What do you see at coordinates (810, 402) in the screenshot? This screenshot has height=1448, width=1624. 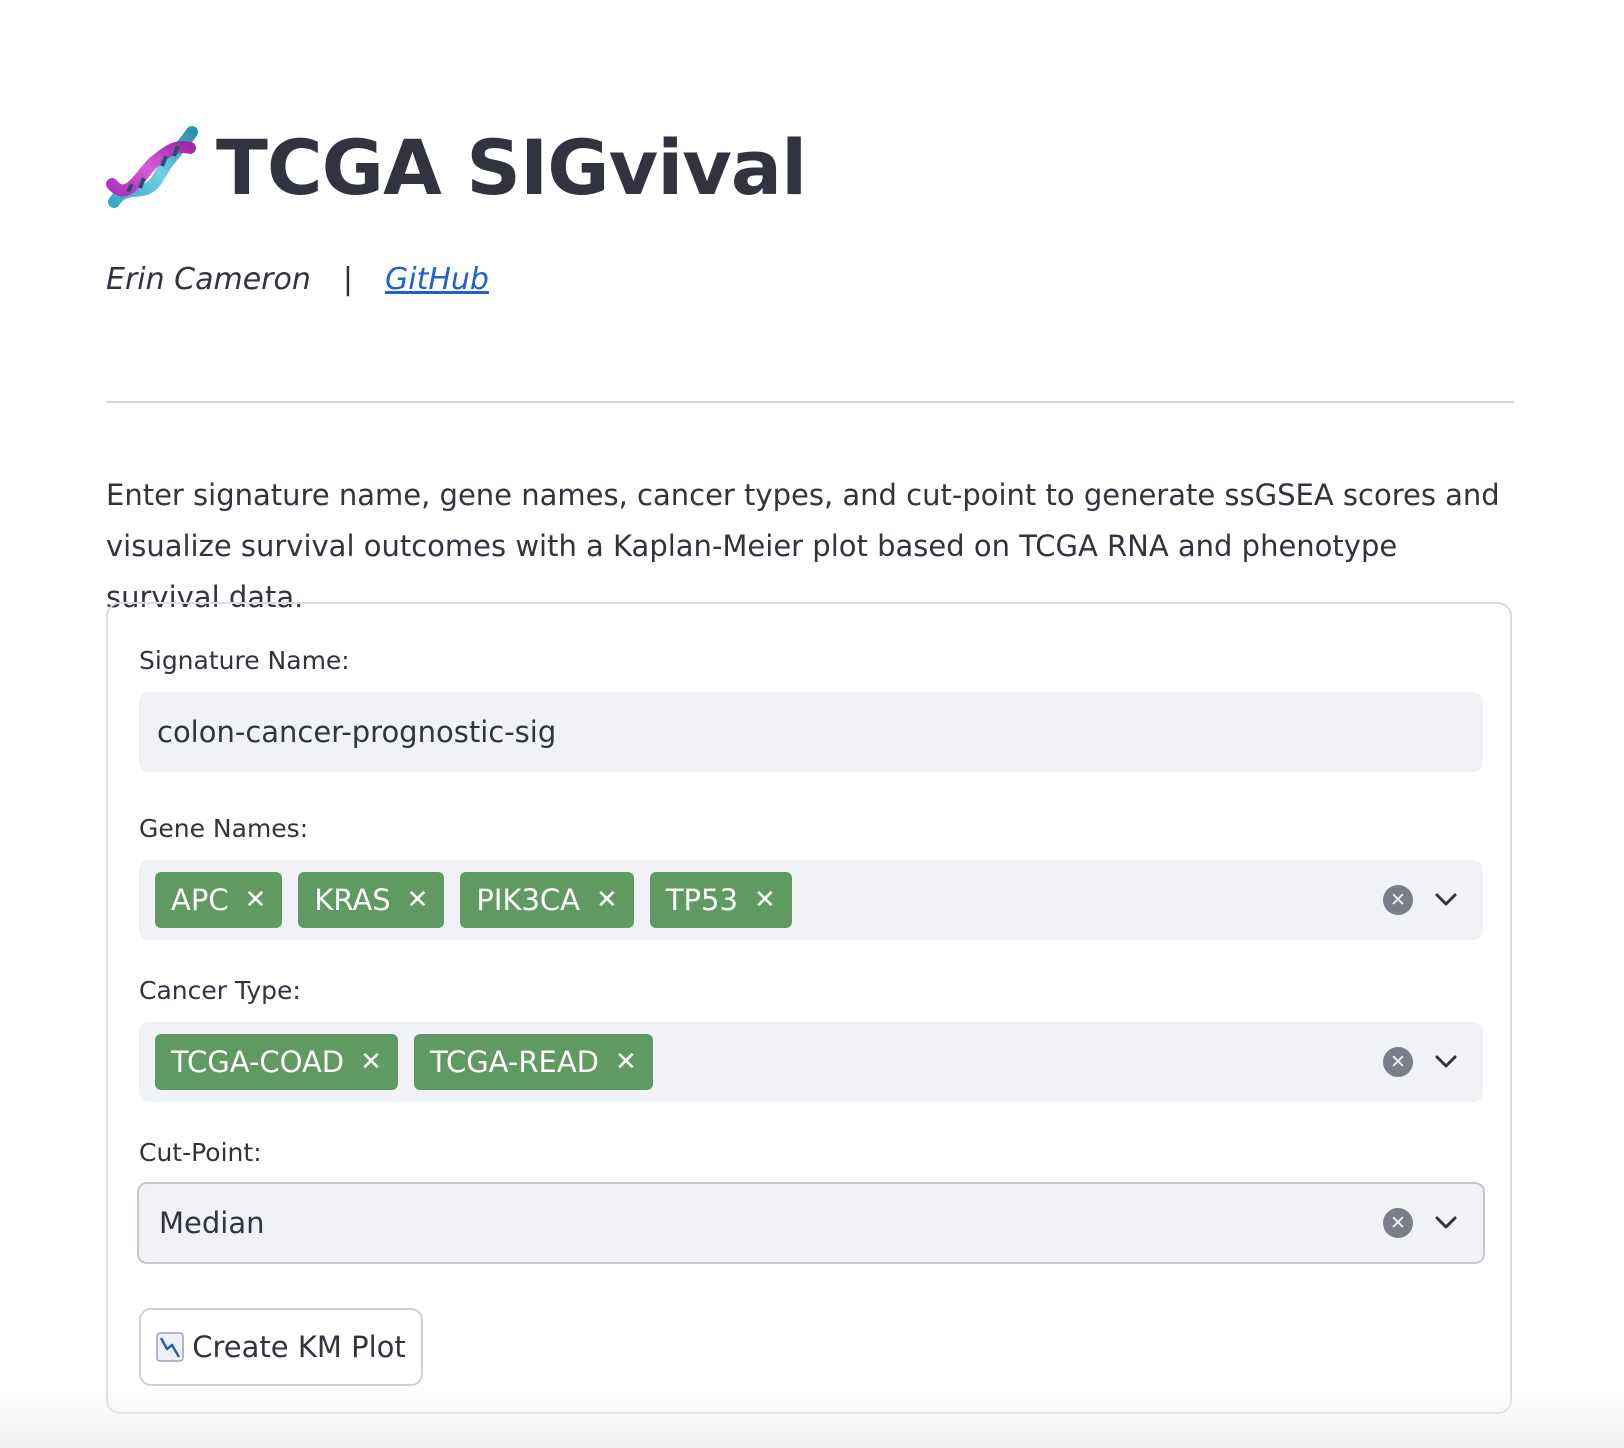 I see `divider` at bounding box center [810, 402].